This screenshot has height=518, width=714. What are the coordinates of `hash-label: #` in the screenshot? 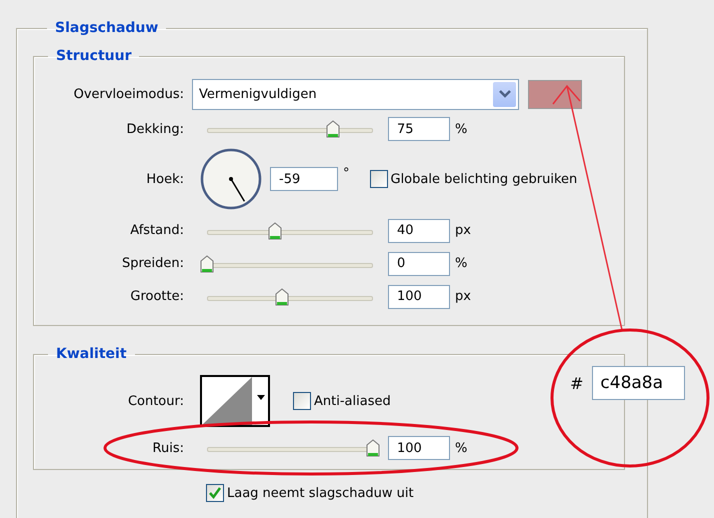 It's located at (577, 383).